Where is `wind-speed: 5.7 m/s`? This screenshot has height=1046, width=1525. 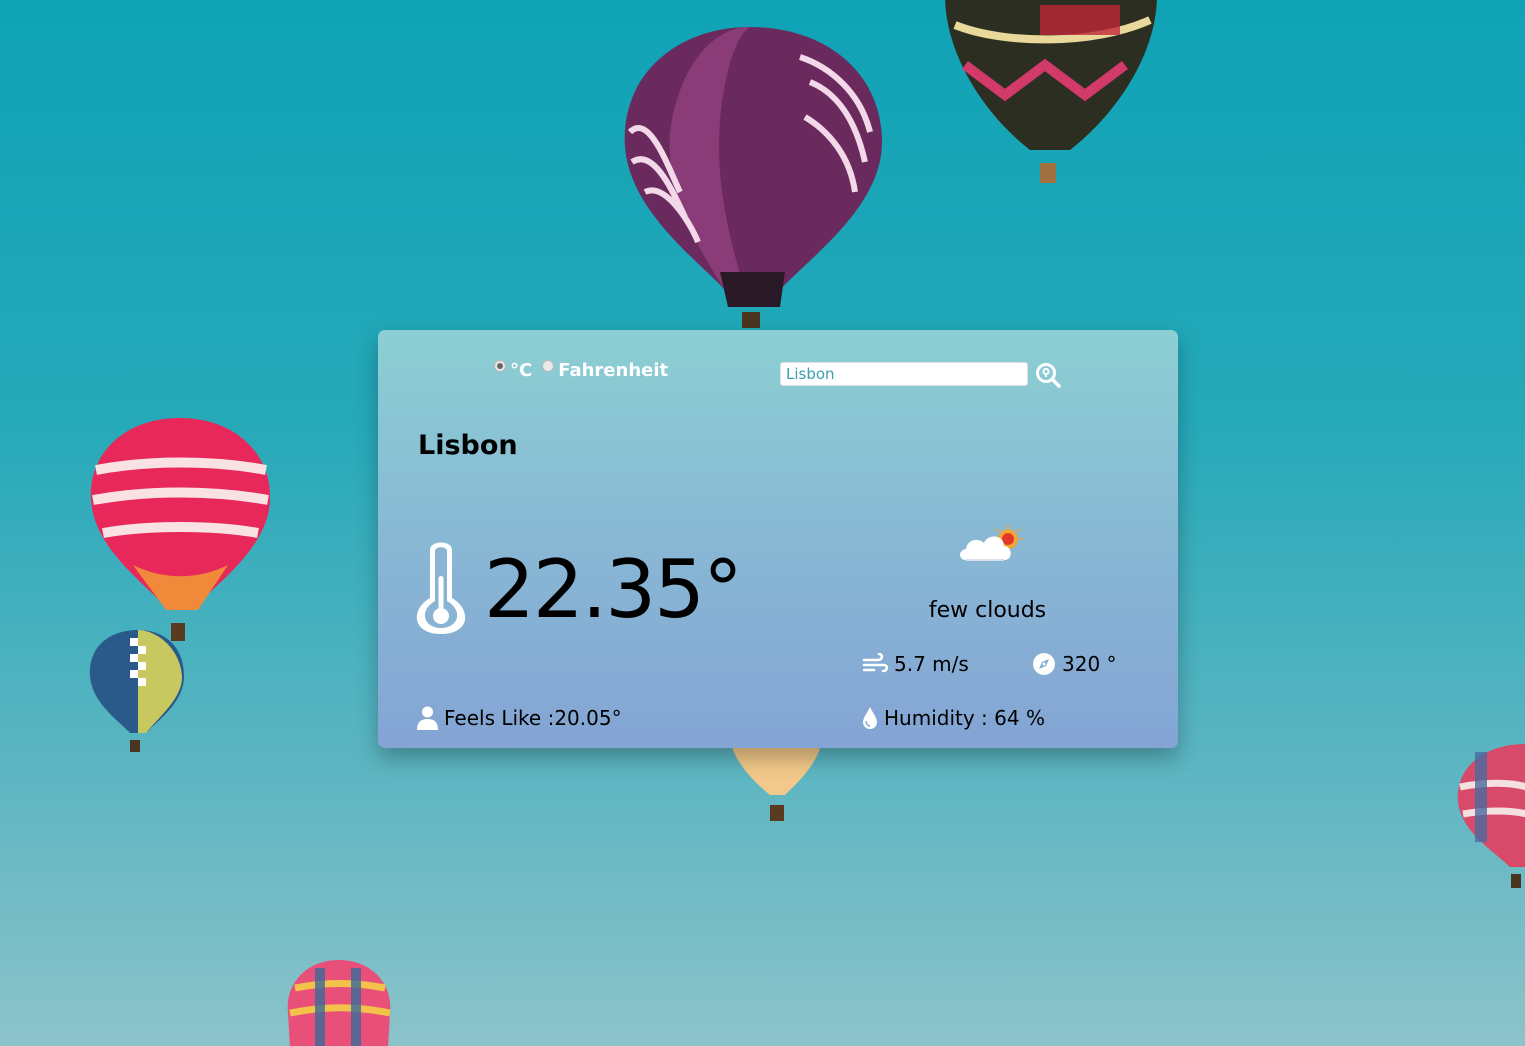 wind-speed: 5.7 m/s is located at coordinates (915, 664).